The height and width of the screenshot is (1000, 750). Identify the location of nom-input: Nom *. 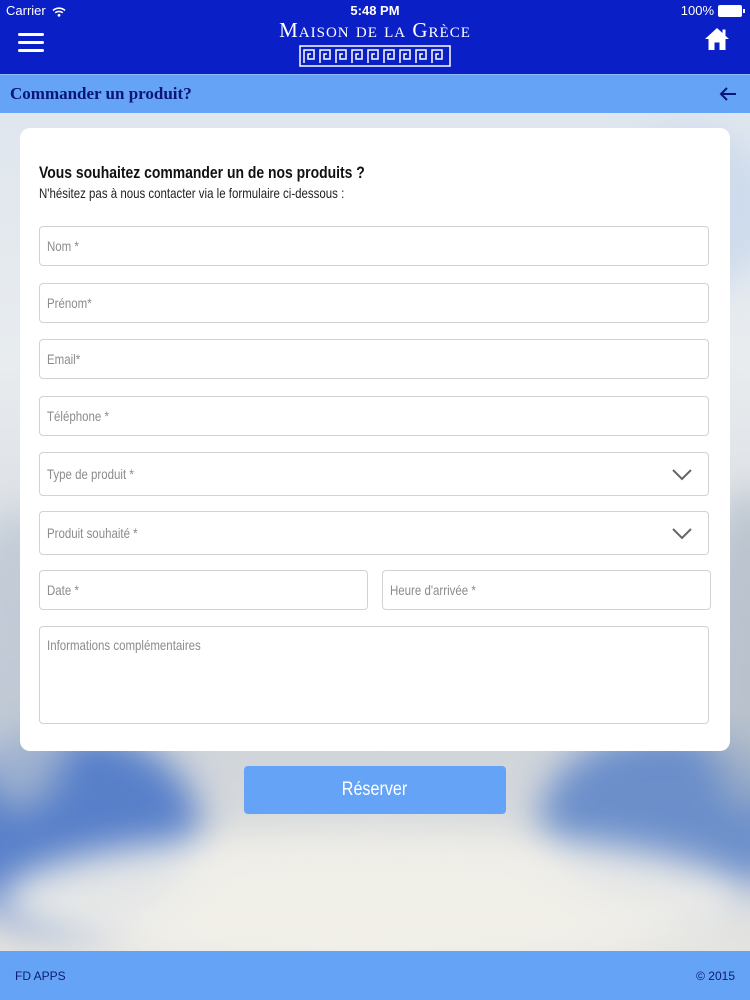
(374, 246).